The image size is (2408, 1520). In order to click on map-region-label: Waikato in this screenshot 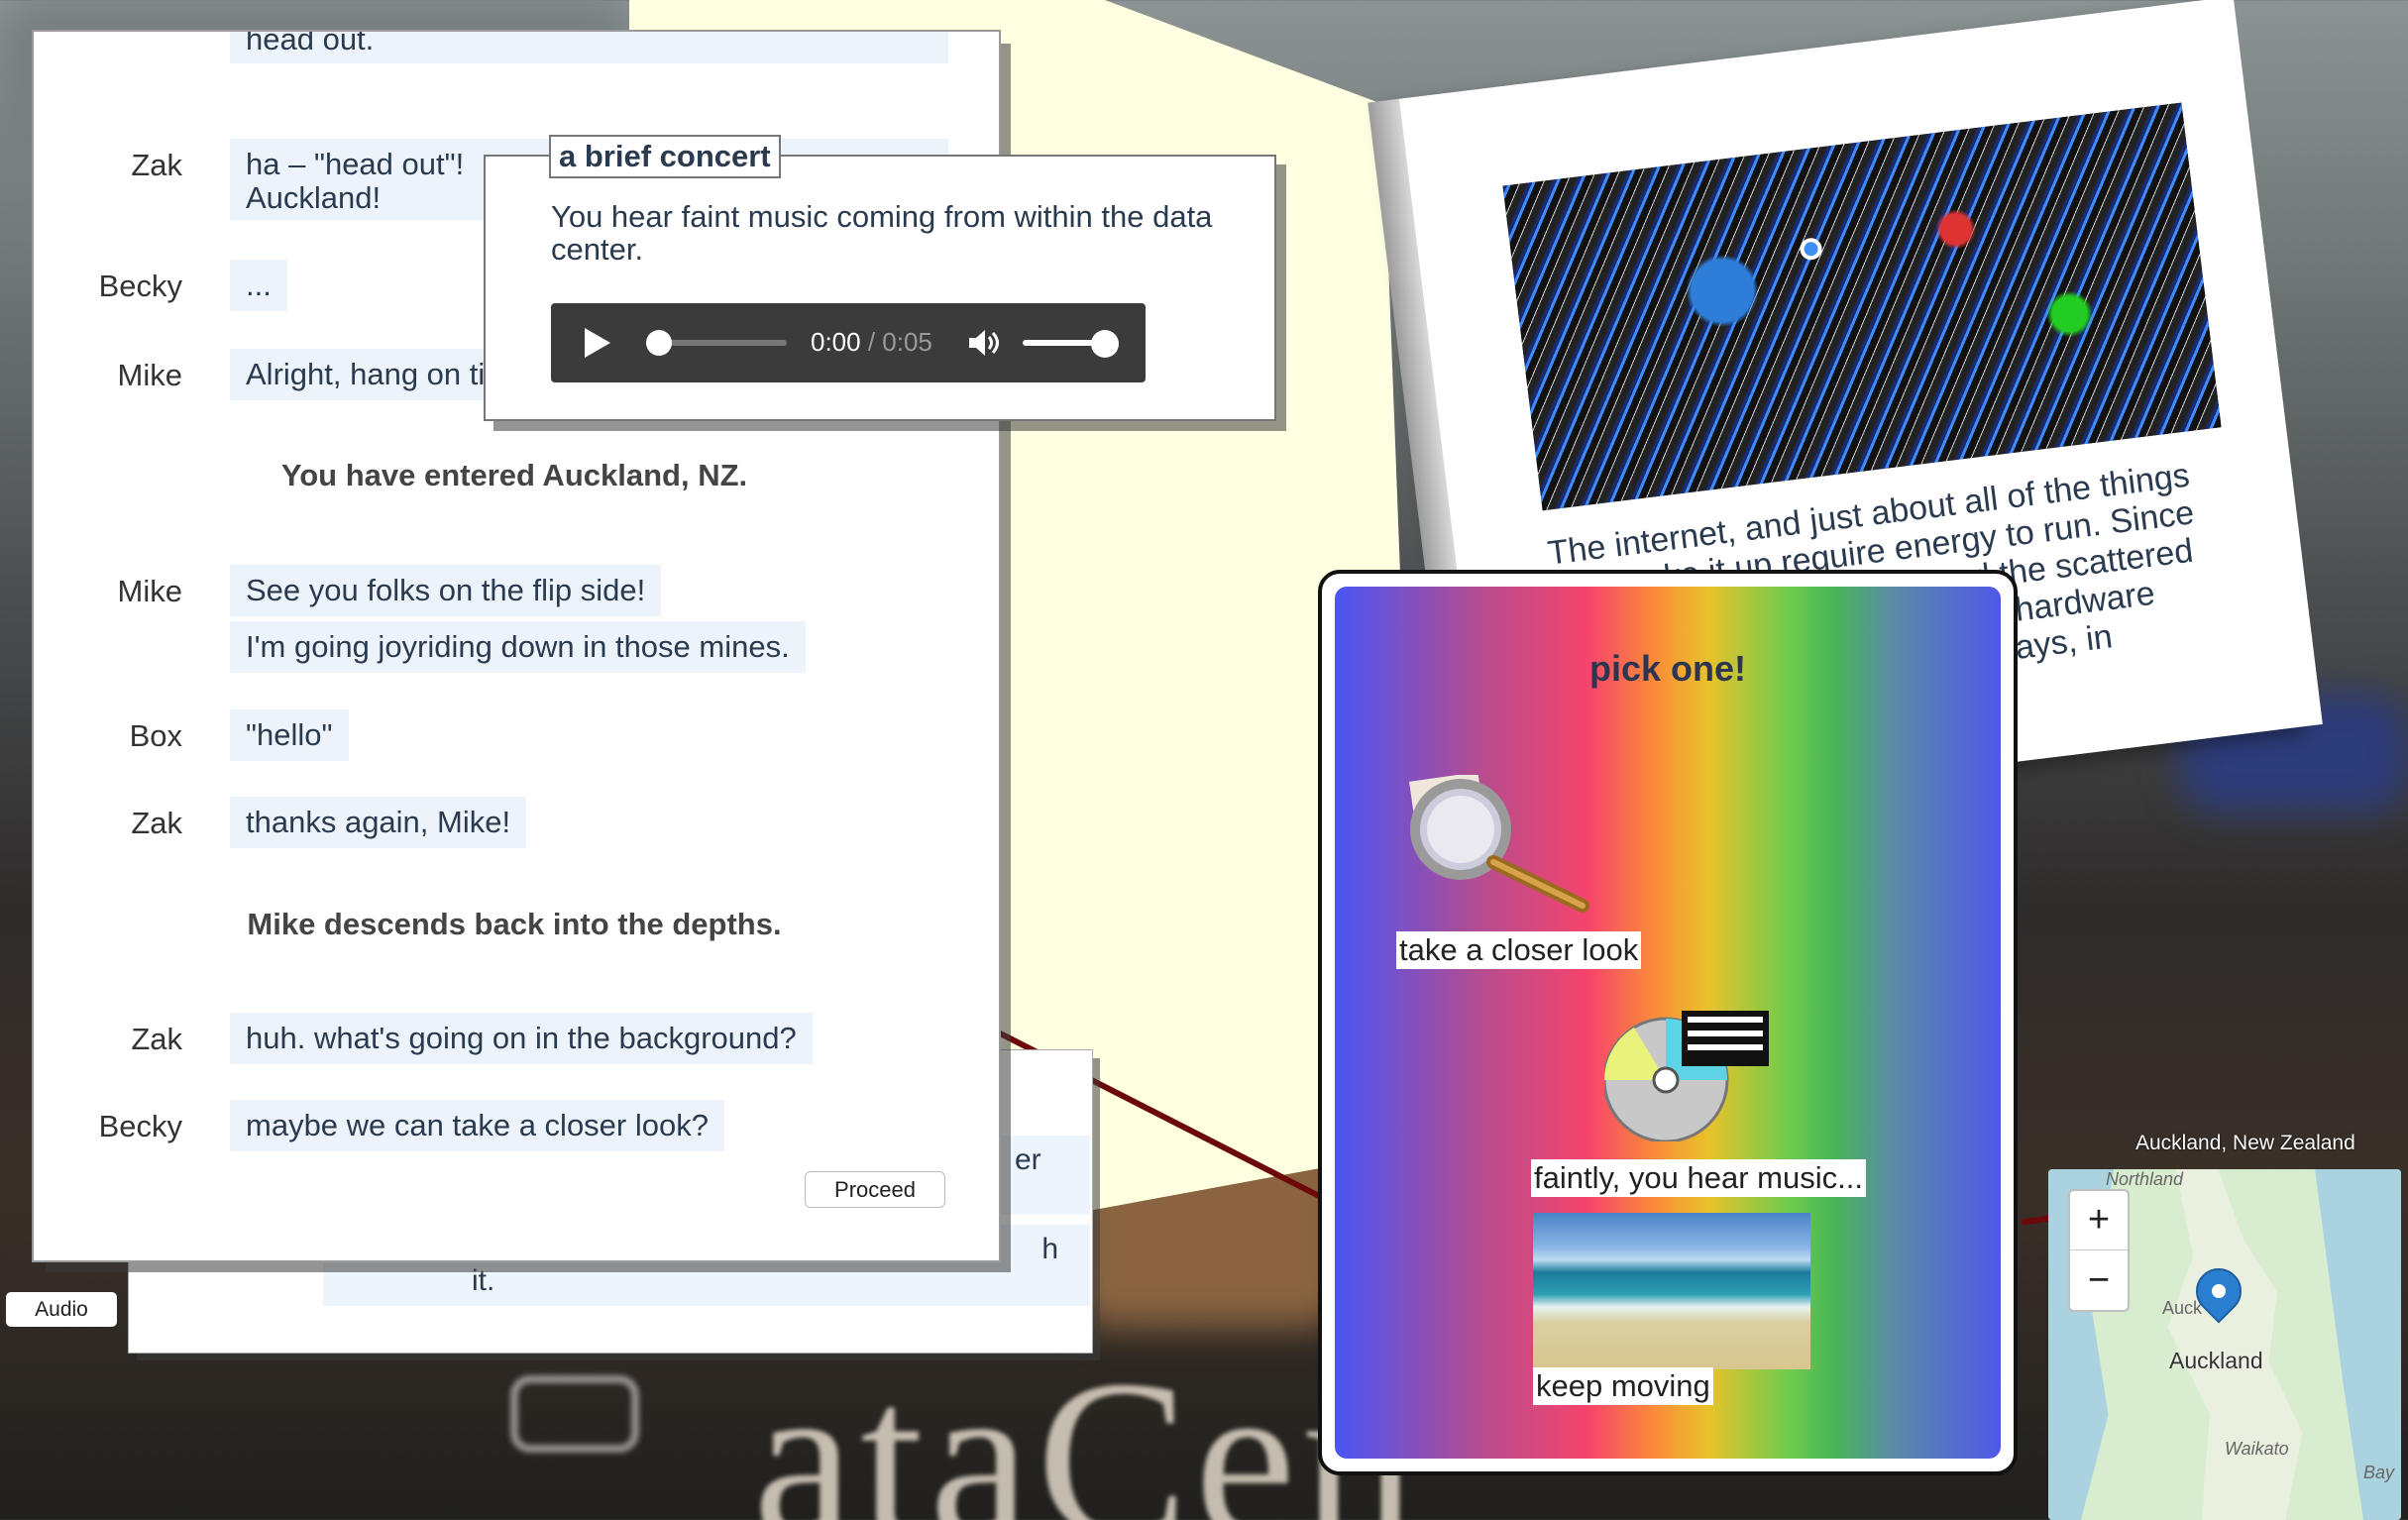, I will do `click(2257, 1449)`.